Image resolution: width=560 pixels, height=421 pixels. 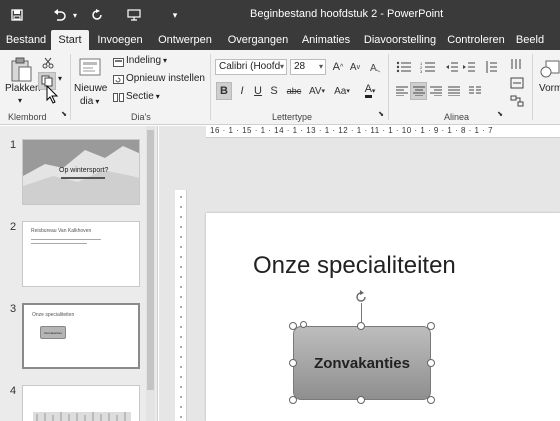 I want to click on thumbnail-title: Reisbureau Van Kalkhoven, so click(x=61, y=231).